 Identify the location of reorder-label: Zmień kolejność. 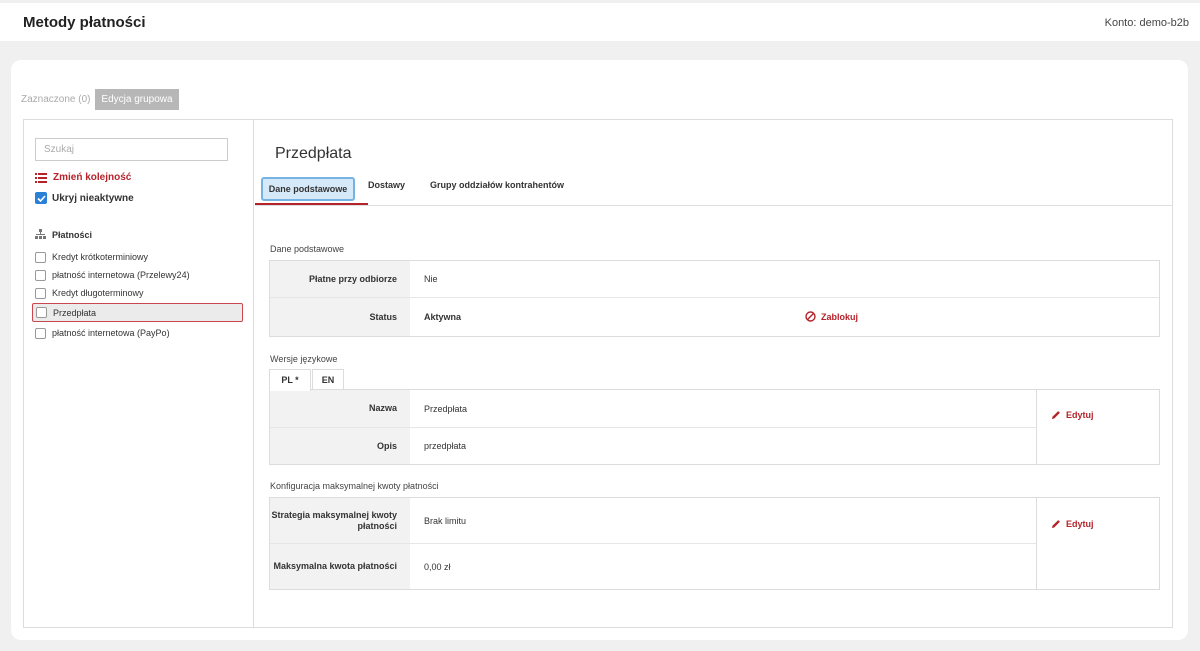
(92, 177).